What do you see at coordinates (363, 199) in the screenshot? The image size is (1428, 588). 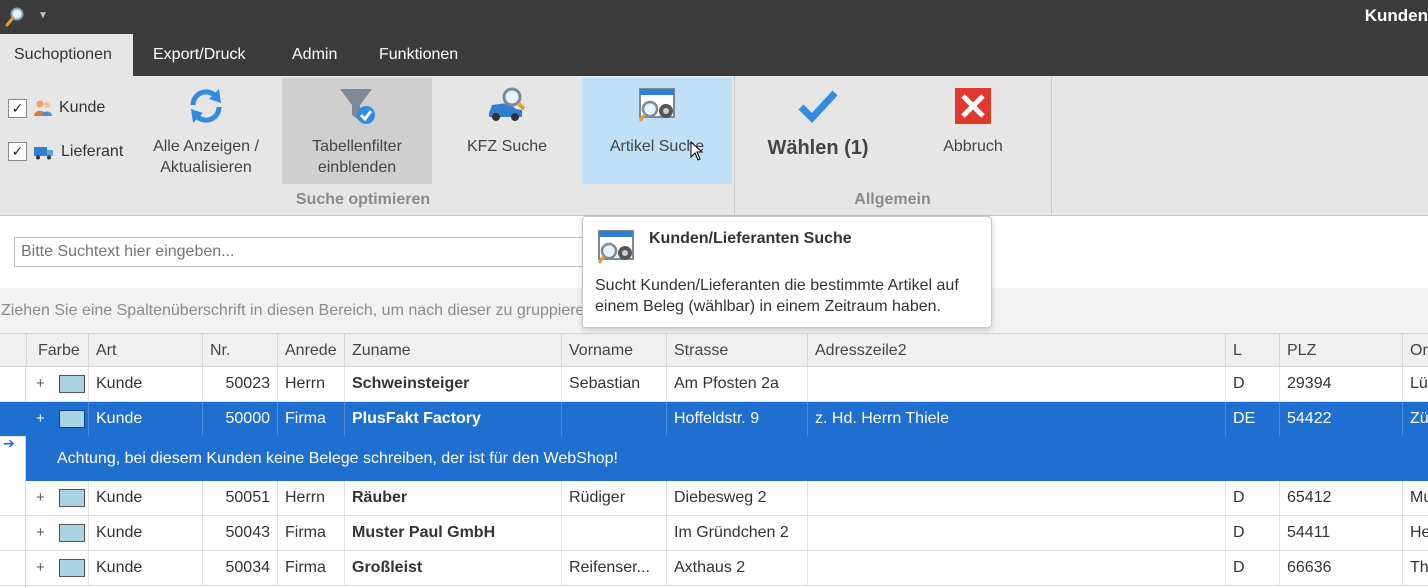 I see `group-label-search: Suche optimieren` at bounding box center [363, 199].